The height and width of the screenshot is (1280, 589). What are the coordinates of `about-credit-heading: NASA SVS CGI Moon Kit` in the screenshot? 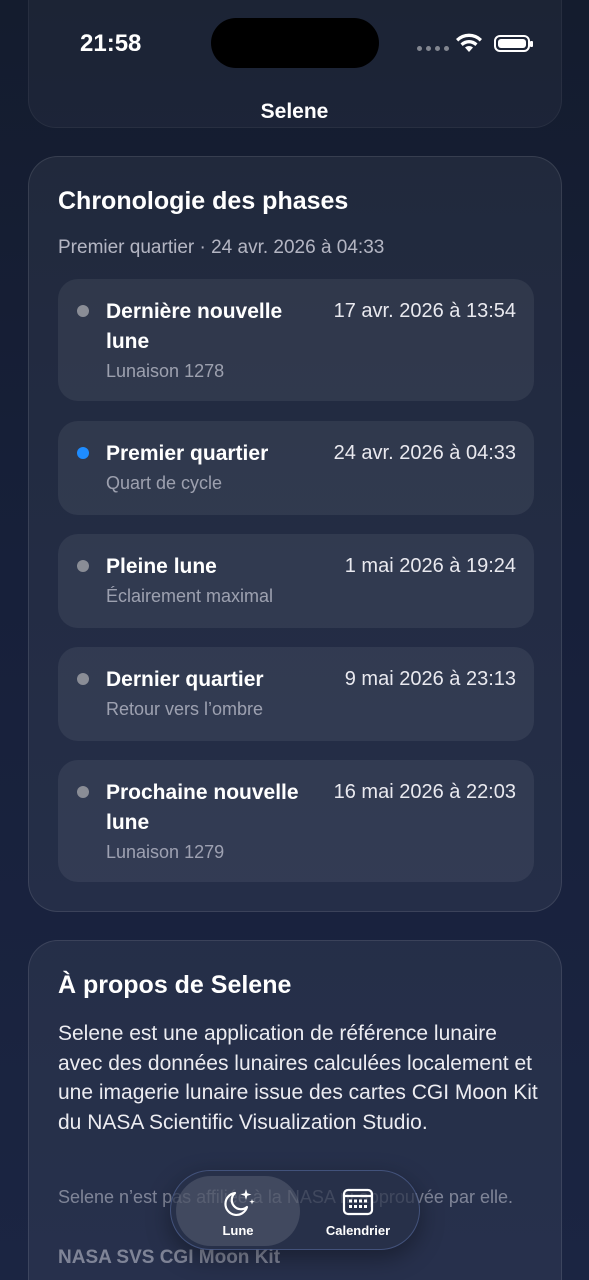 It's located at (169, 1257).